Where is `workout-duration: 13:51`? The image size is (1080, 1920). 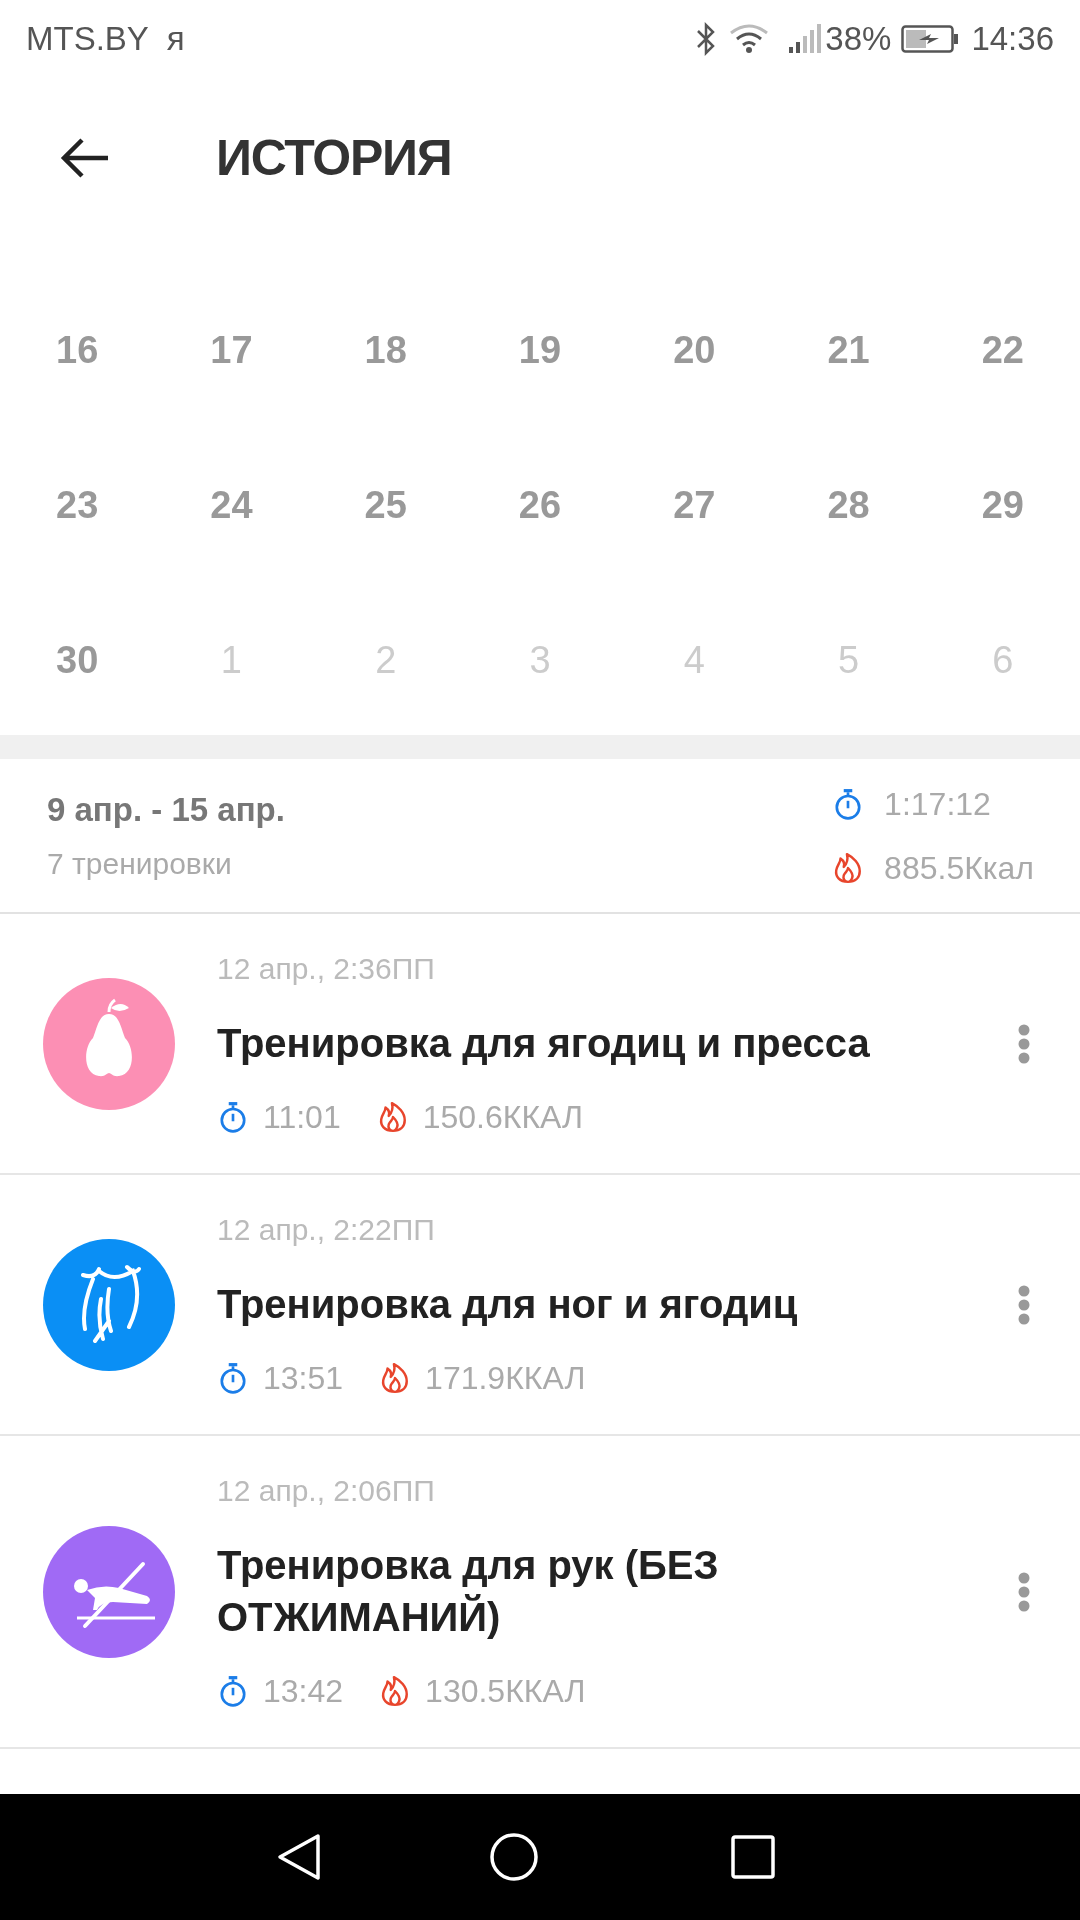 workout-duration: 13:51 is located at coordinates (303, 1378).